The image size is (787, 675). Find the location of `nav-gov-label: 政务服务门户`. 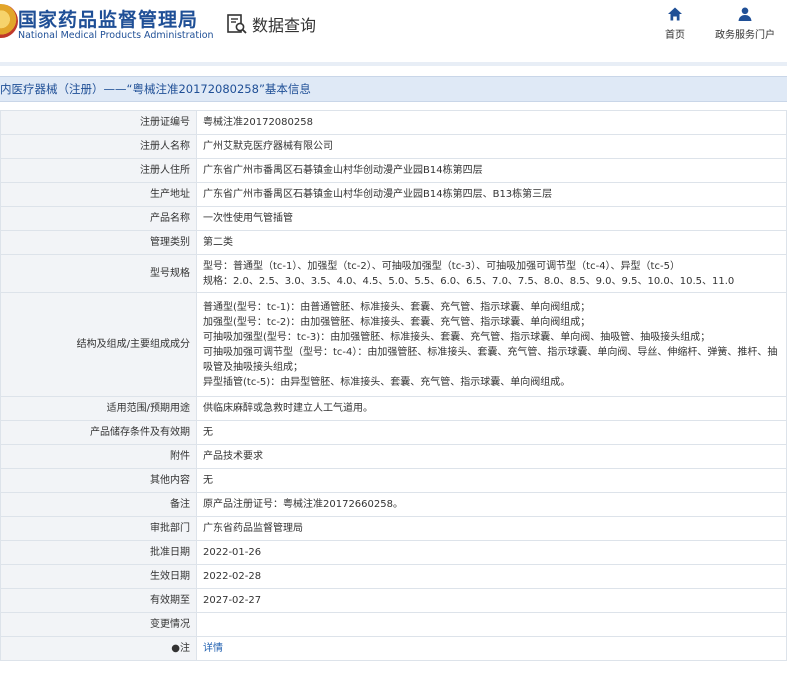

nav-gov-label: 政务服务门户 is located at coordinates (745, 35).